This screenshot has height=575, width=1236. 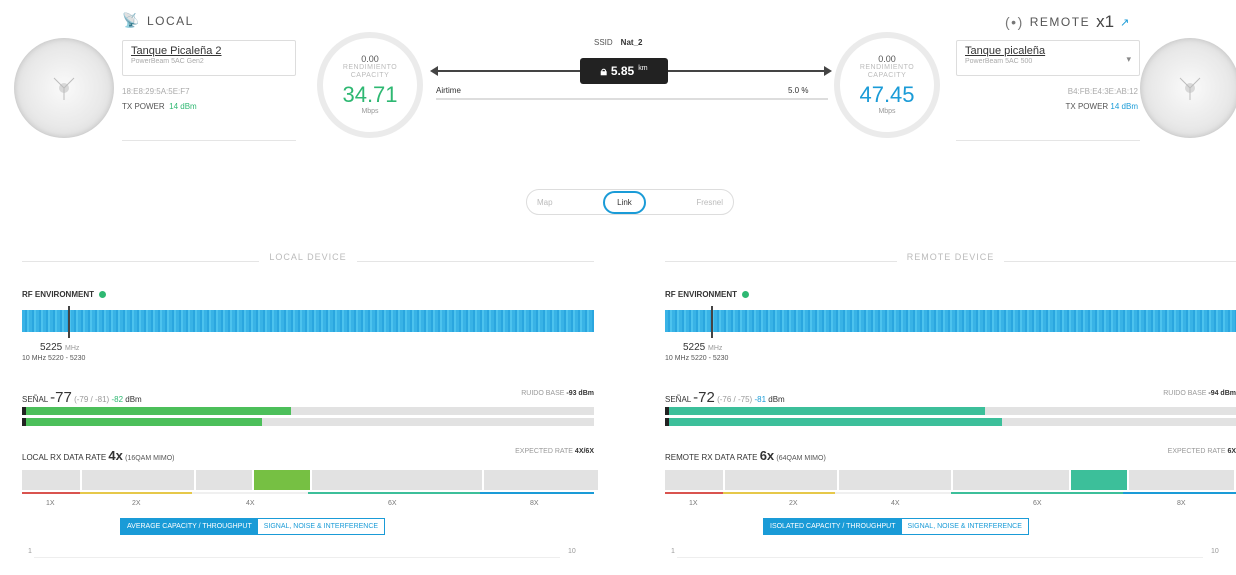 I want to click on local-rate-ticks: 1X 2X 4X 6X 8X, so click(x=292, y=503).